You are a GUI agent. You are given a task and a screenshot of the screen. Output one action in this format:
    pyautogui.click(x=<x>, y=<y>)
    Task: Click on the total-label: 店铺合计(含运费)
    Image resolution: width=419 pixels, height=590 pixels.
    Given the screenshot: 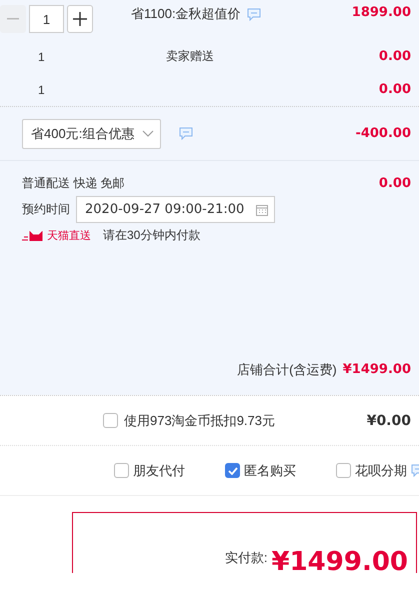 What is the action you would take?
    pyautogui.click(x=287, y=369)
    